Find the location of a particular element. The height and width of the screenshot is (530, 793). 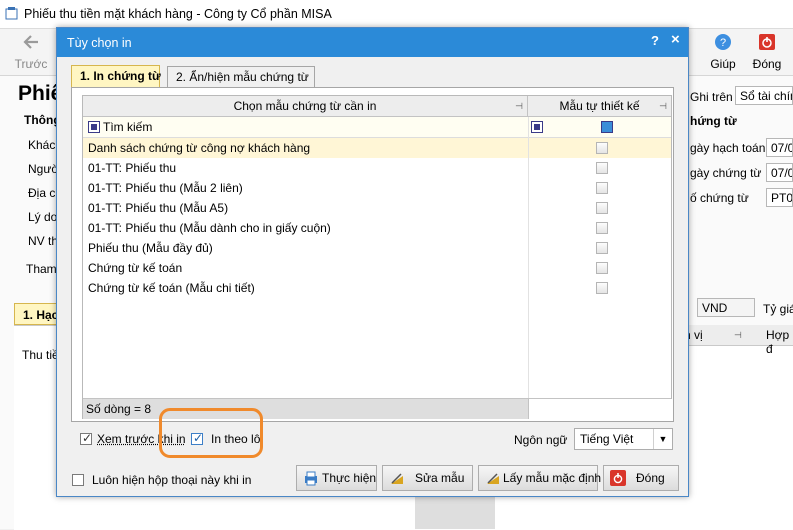

dialog-title-bar: Tùy chọn in ? × is located at coordinates (372, 42).